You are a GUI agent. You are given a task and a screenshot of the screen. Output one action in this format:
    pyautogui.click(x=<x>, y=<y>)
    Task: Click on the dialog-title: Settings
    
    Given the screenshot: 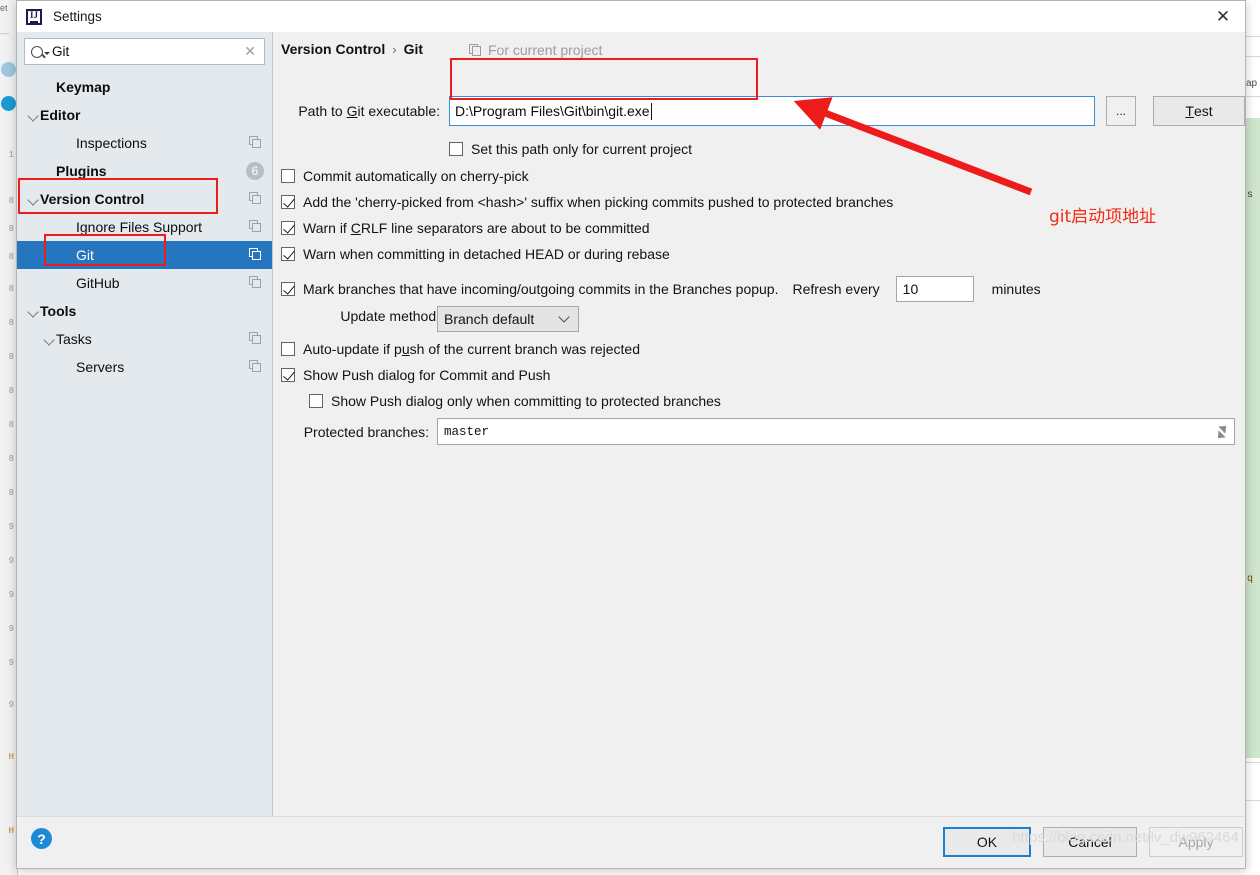 What is the action you would take?
    pyautogui.click(x=77, y=16)
    